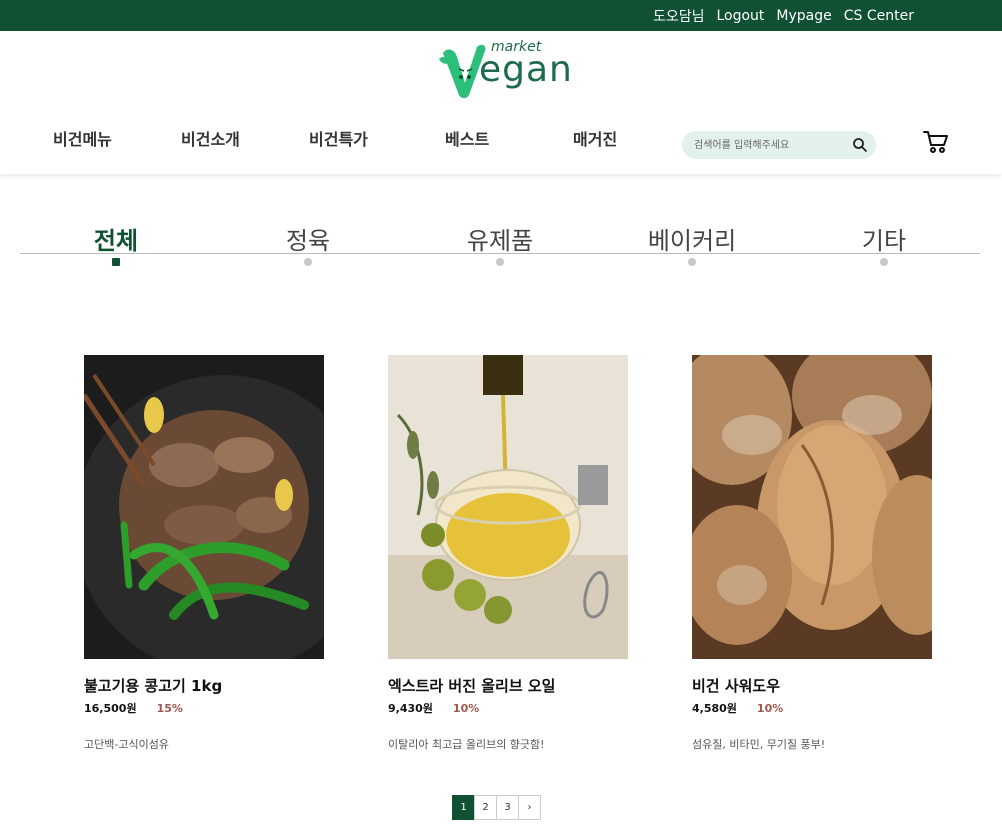 This screenshot has width=1002, height=827. I want to click on search-box, so click(779, 145).